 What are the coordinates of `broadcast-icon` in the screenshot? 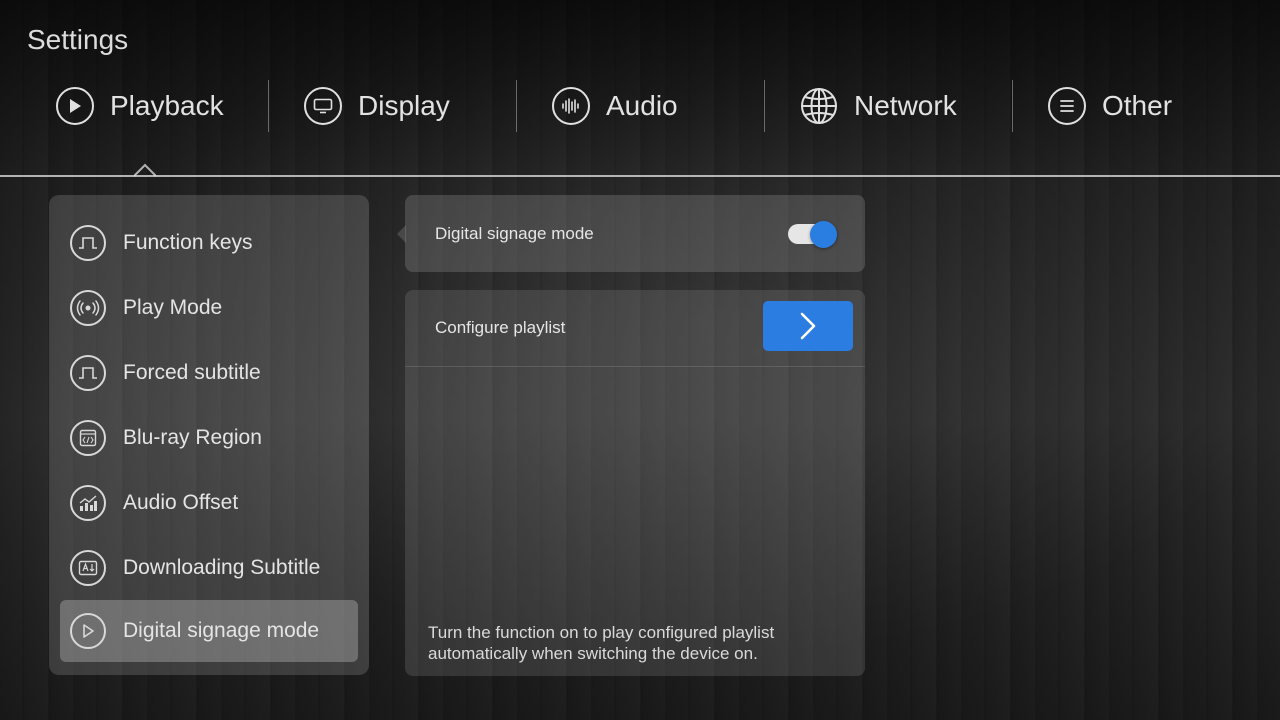 It's located at (88, 308).